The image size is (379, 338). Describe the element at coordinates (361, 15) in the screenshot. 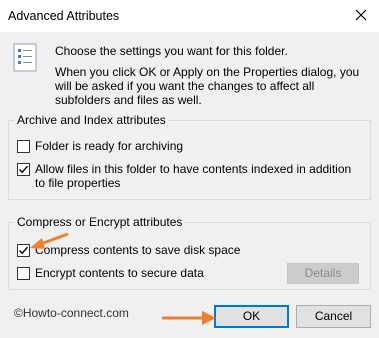

I see `close-icon` at that location.